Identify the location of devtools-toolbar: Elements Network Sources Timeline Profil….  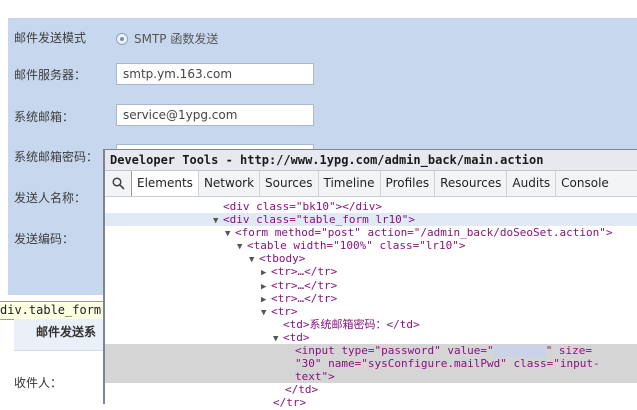
(371, 184).